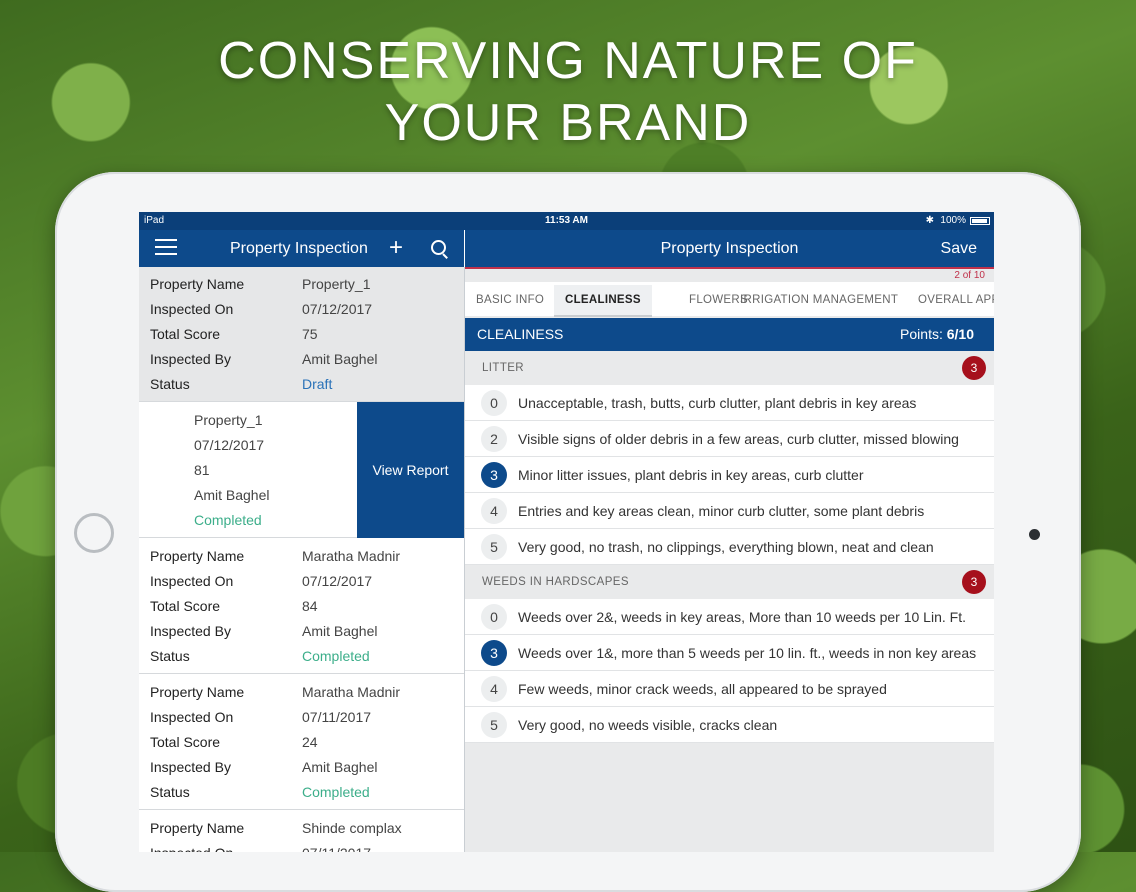 The height and width of the screenshot is (892, 1136). What do you see at coordinates (520, 334) in the screenshot?
I see `section-title: CLEALINESS` at bounding box center [520, 334].